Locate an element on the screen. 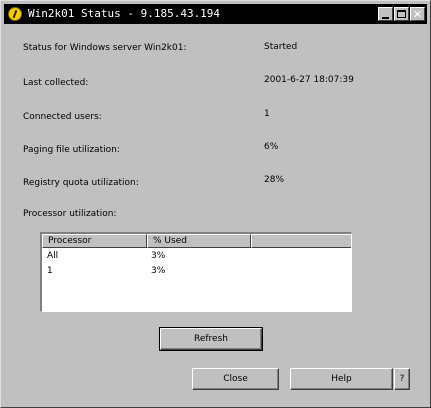  maximize-button is located at coordinates (401, 14).